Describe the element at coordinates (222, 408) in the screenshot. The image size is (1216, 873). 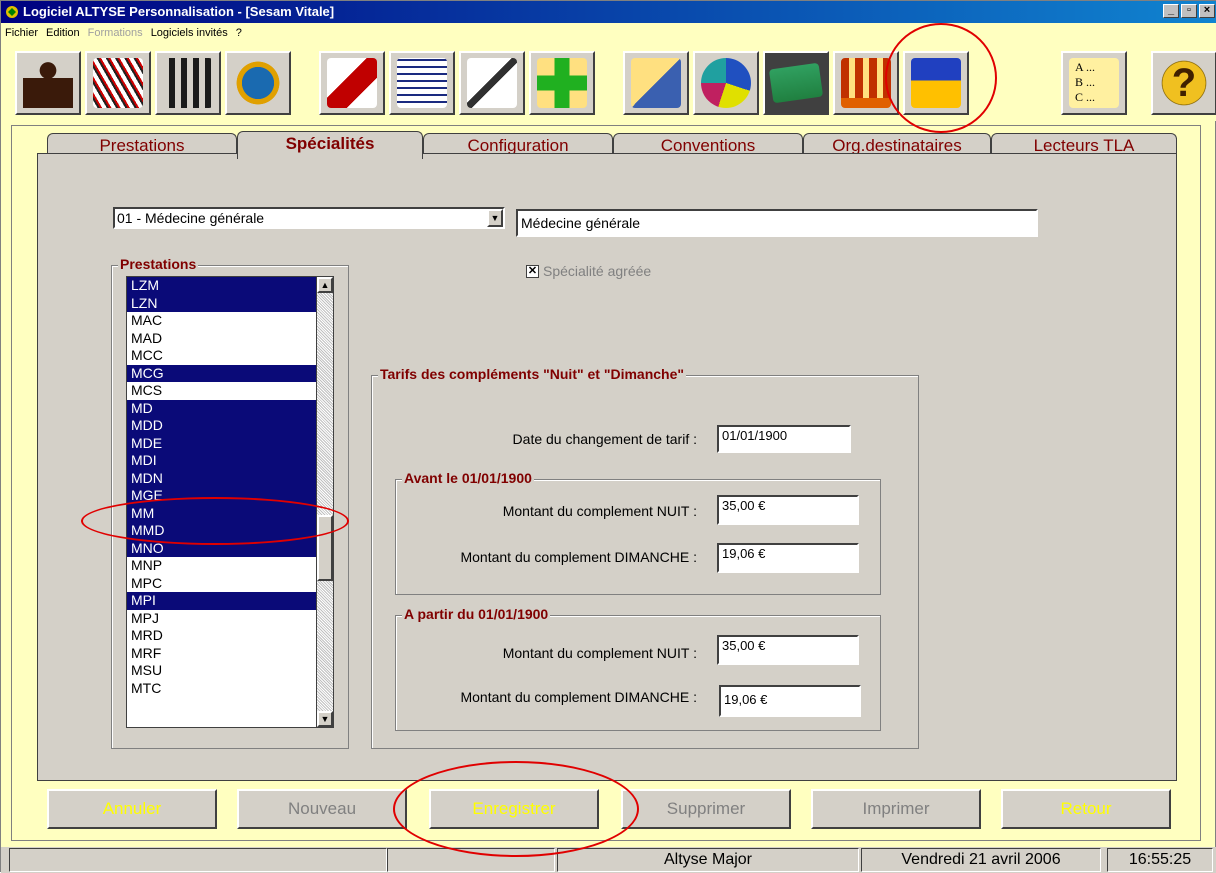
I see `prestation-list-item: MD` at that location.